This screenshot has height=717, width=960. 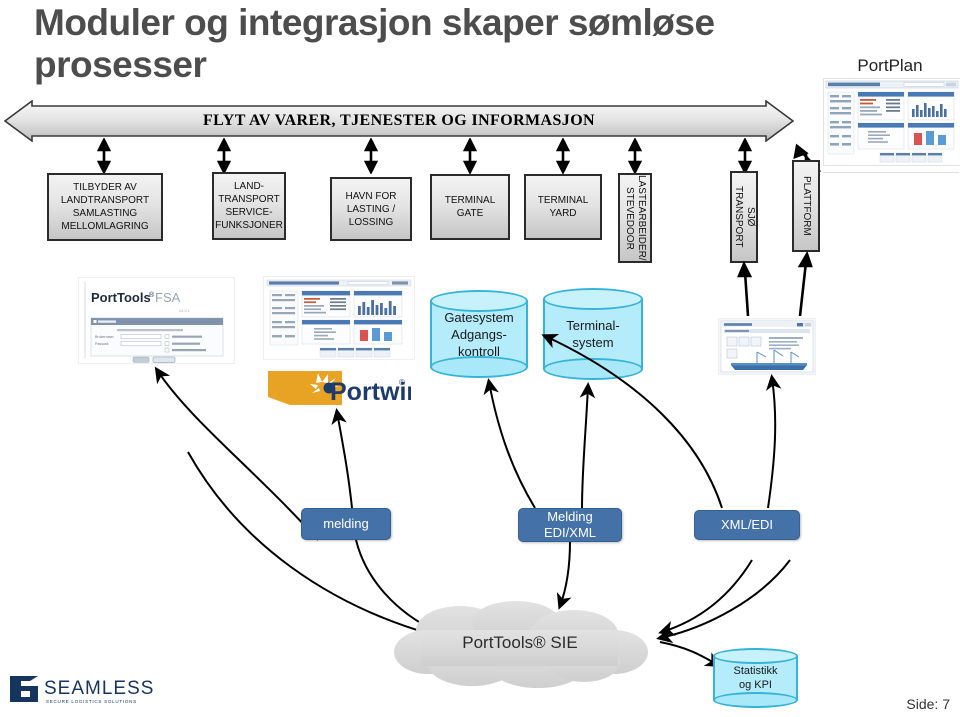 I want to click on role-box-havn-lasting-lossing: HAVN FOR LASTING / LOSSING, so click(x=371, y=209).